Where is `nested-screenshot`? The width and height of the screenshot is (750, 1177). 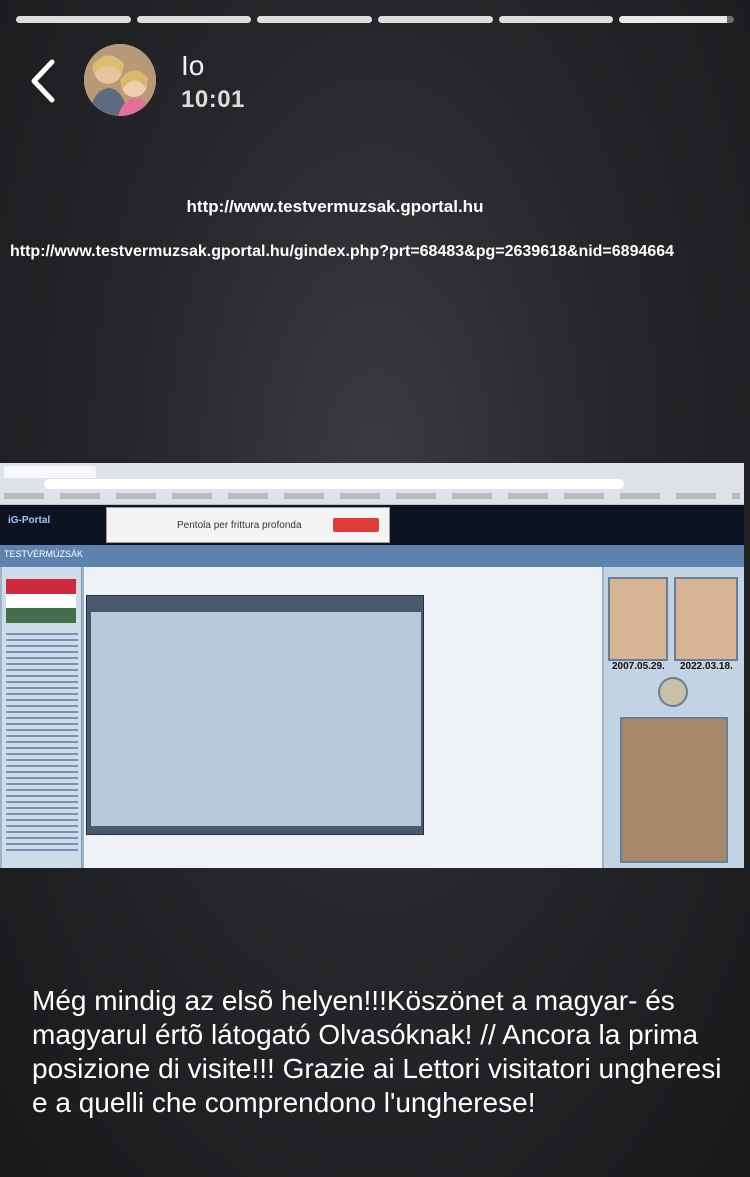
nested-screenshot is located at coordinates (255, 715).